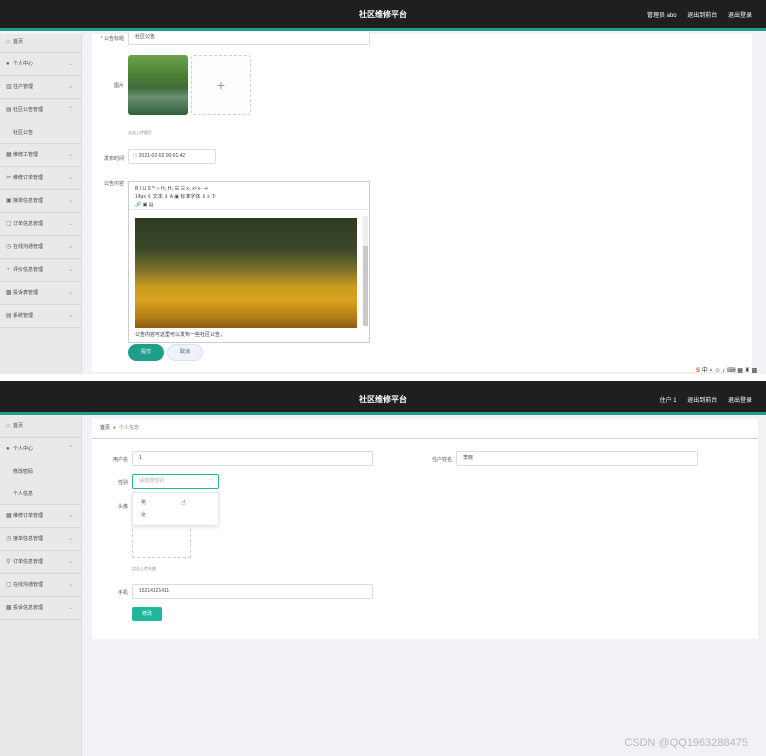 This screenshot has height=756, width=766. Describe the element at coordinates (249, 38) in the screenshot. I see `title-input: 社区公告` at that location.